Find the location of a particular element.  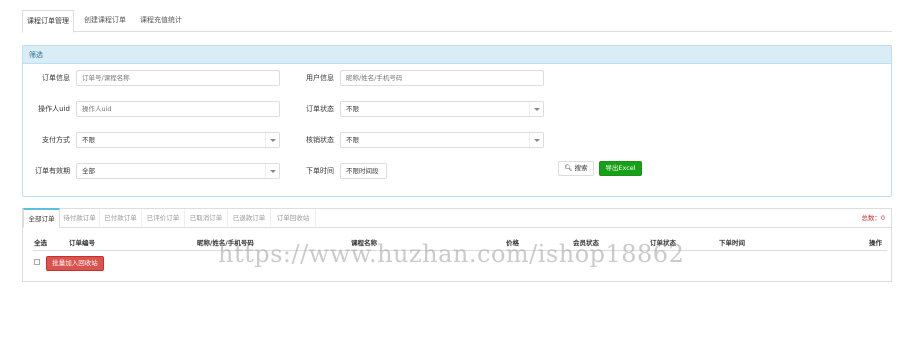

validity-value: 全部 is located at coordinates (88, 171).